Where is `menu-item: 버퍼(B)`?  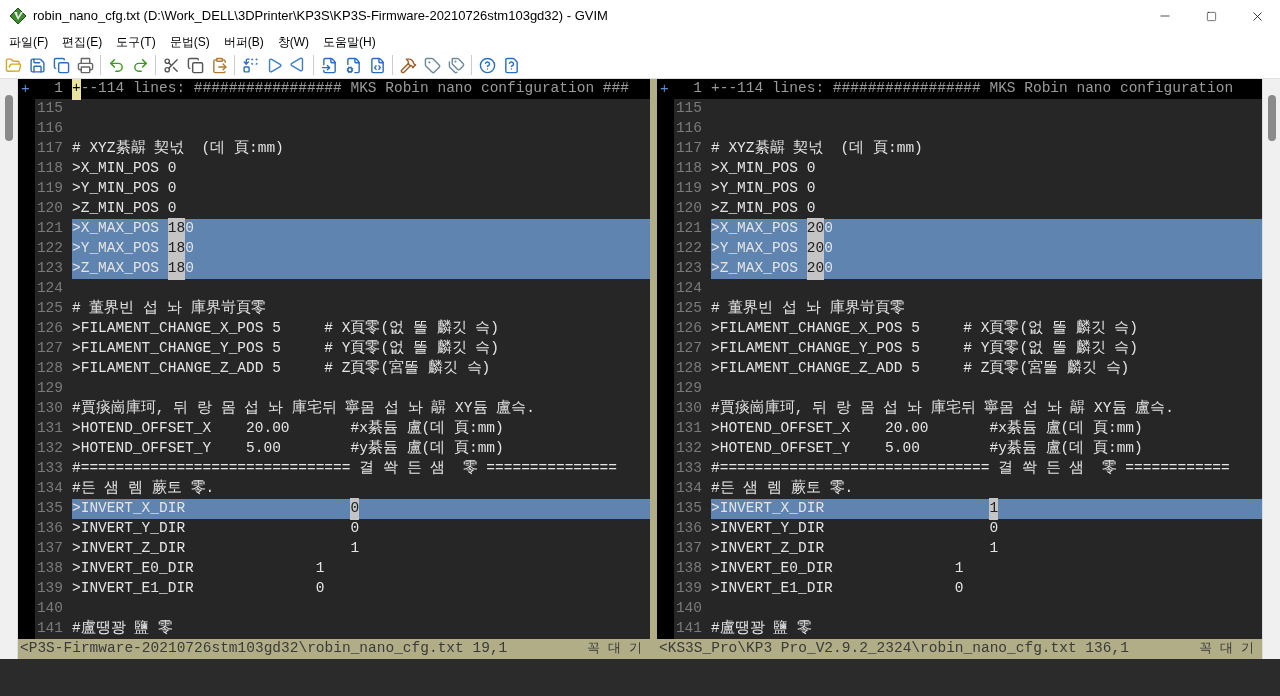
menu-item: 버퍼(B) is located at coordinates (243, 42).